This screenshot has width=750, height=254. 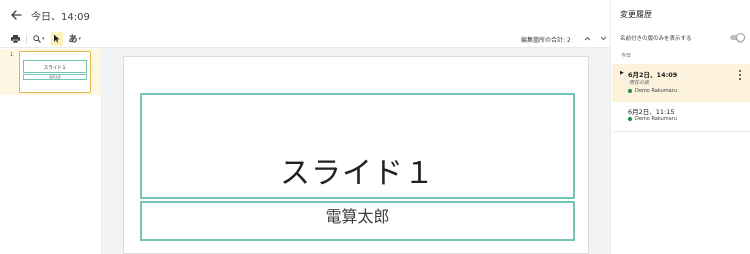 I want to click on toolbar-divider, so click(x=26, y=38).